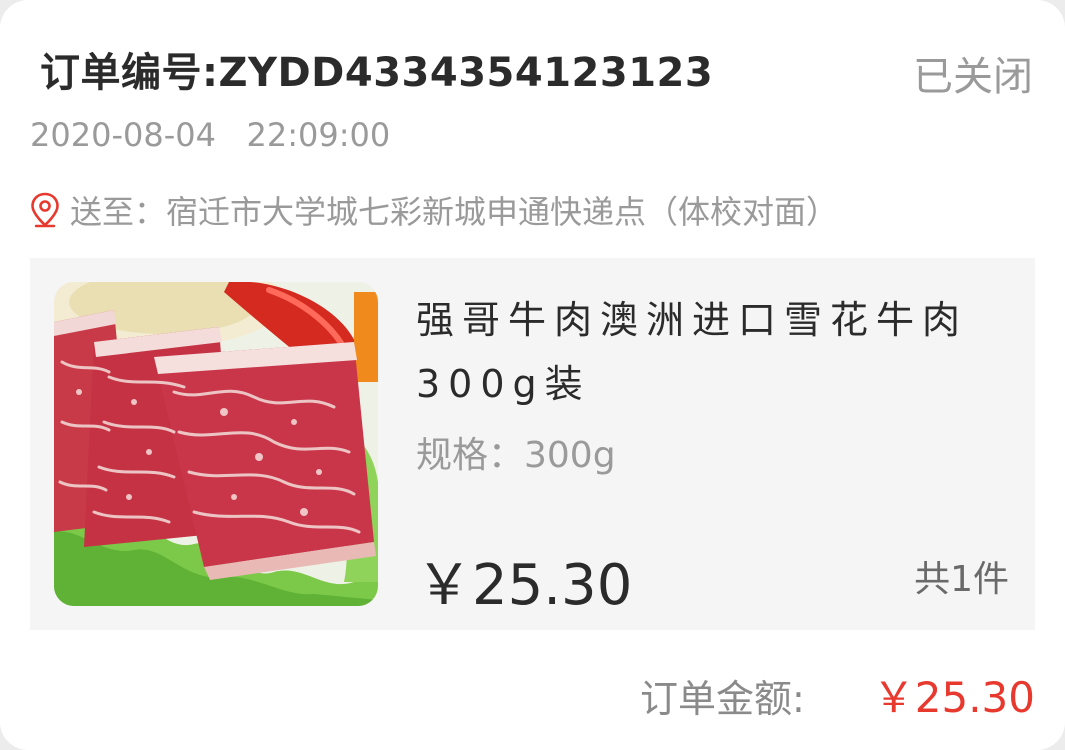 The width and height of the screenshot is (1065, 750). Describe the element at coordinates (210, 135) in the screenshot. I see `order-datetime: 2020-08-04 22:09:00` at that location.